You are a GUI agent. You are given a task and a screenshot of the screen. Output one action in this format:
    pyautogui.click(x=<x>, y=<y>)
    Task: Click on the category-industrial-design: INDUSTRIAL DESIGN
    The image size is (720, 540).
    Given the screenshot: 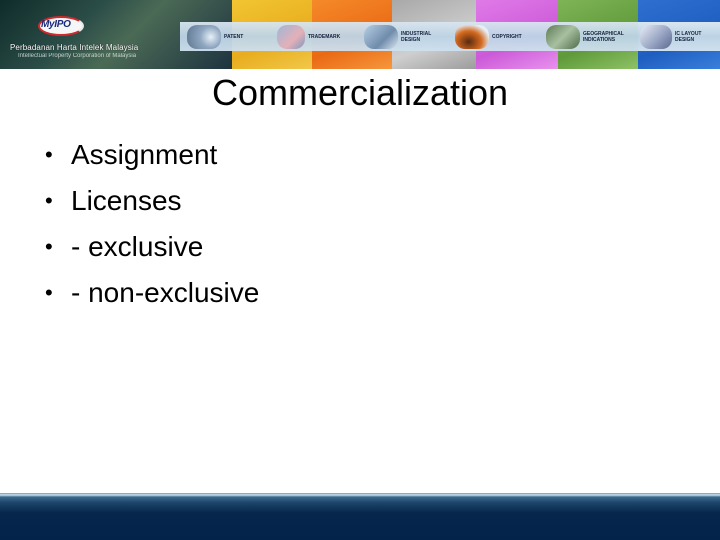 What is the action you would take?
    pyautogui.click(x=397, y=36)
    